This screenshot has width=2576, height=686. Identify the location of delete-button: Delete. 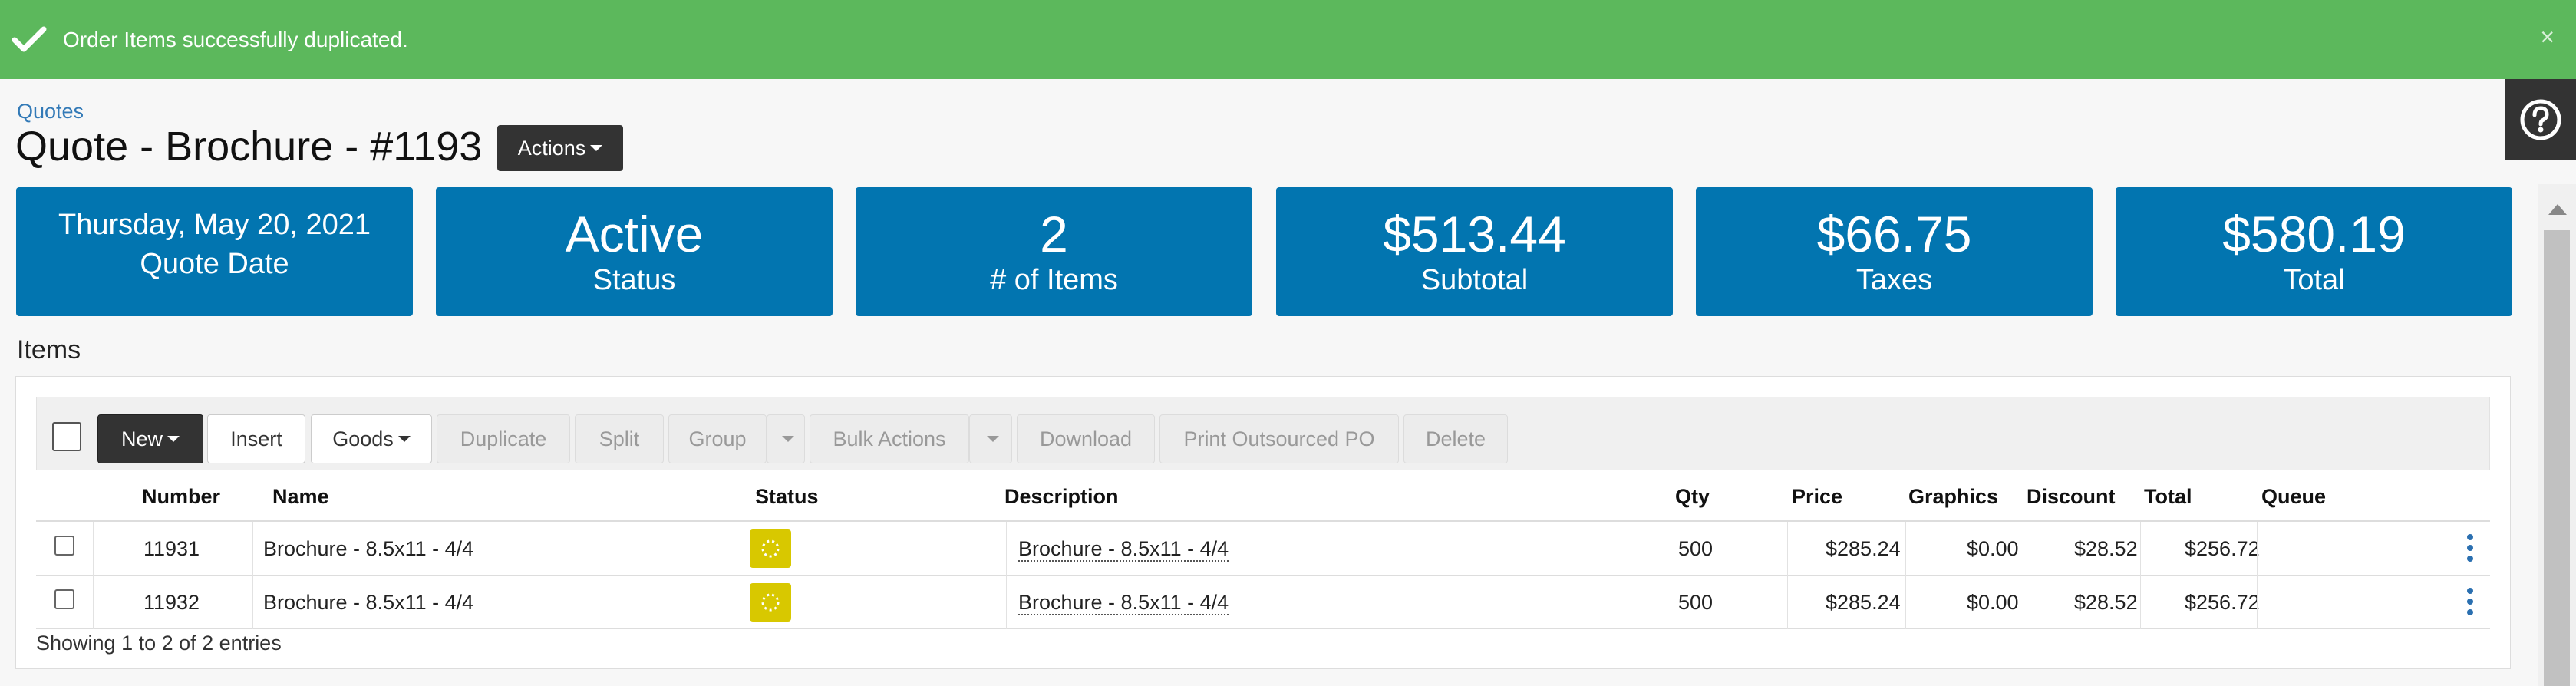
(1455, 438).